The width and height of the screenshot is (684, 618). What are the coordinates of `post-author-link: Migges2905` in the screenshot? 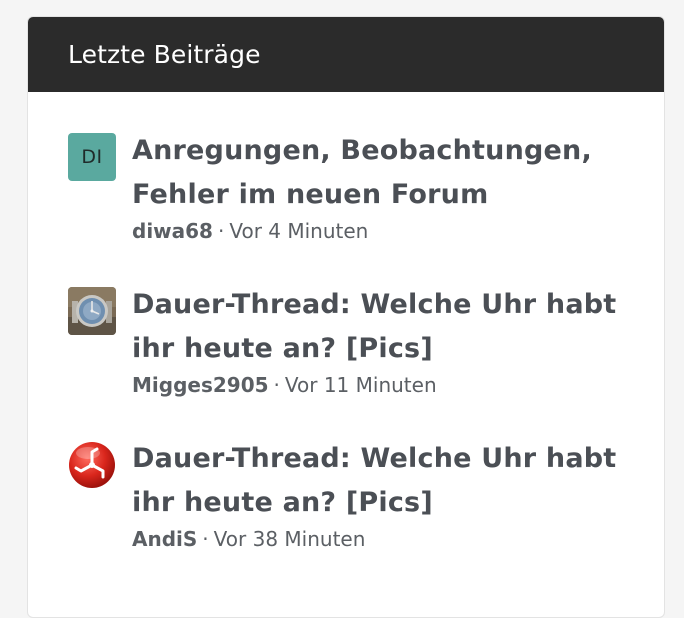 It's located at (200, 385).